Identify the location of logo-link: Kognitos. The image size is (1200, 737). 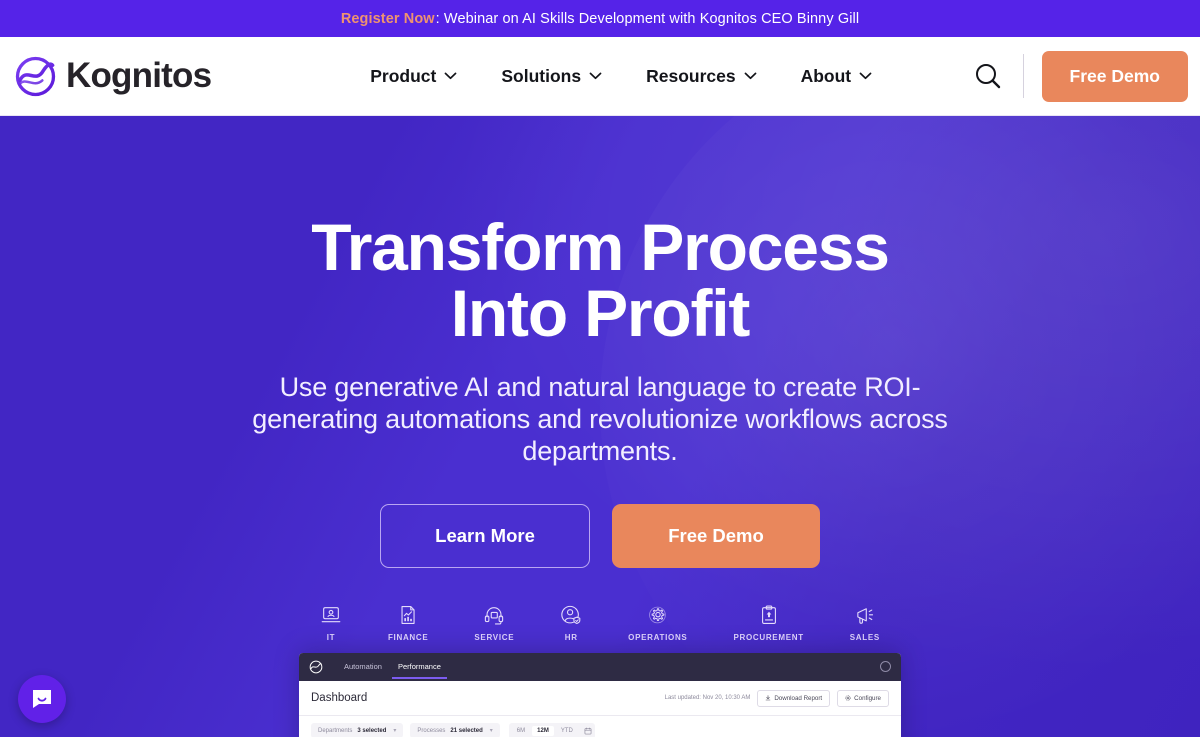
(113, 76).